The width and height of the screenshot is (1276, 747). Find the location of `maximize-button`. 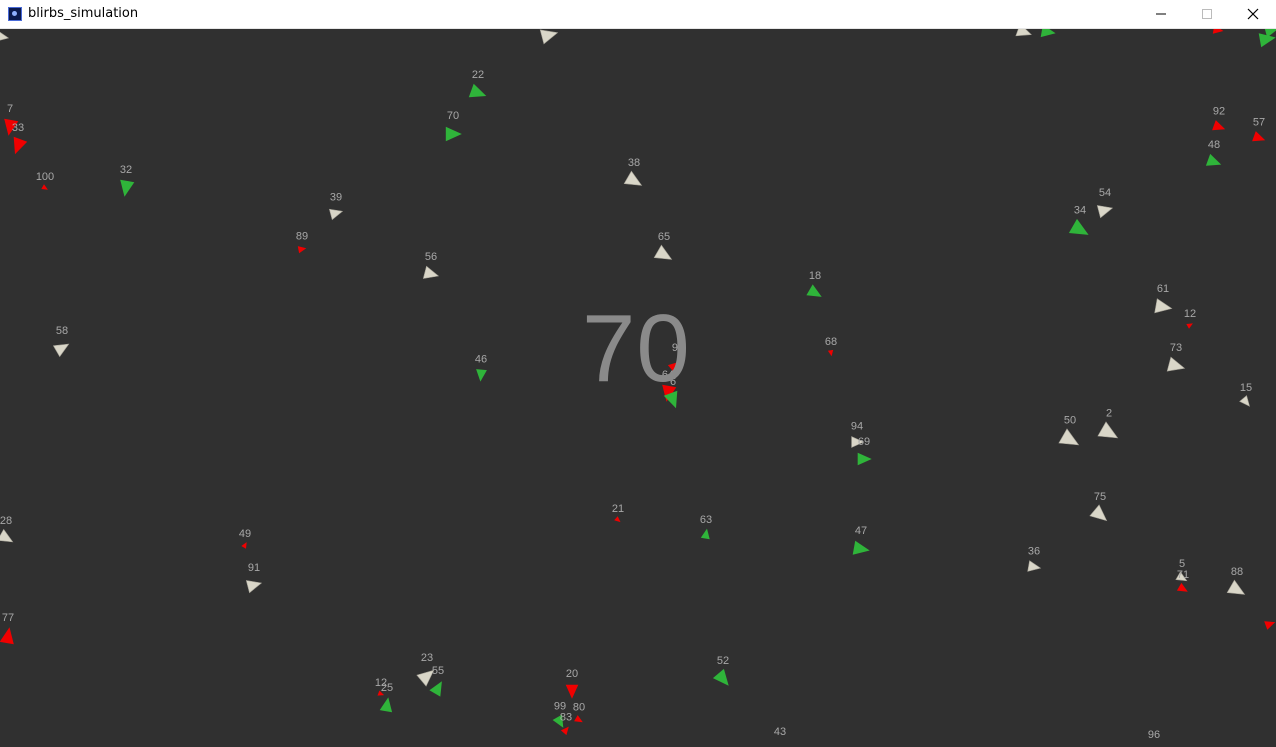

maximize-button is located at coordinates (1207, 14).